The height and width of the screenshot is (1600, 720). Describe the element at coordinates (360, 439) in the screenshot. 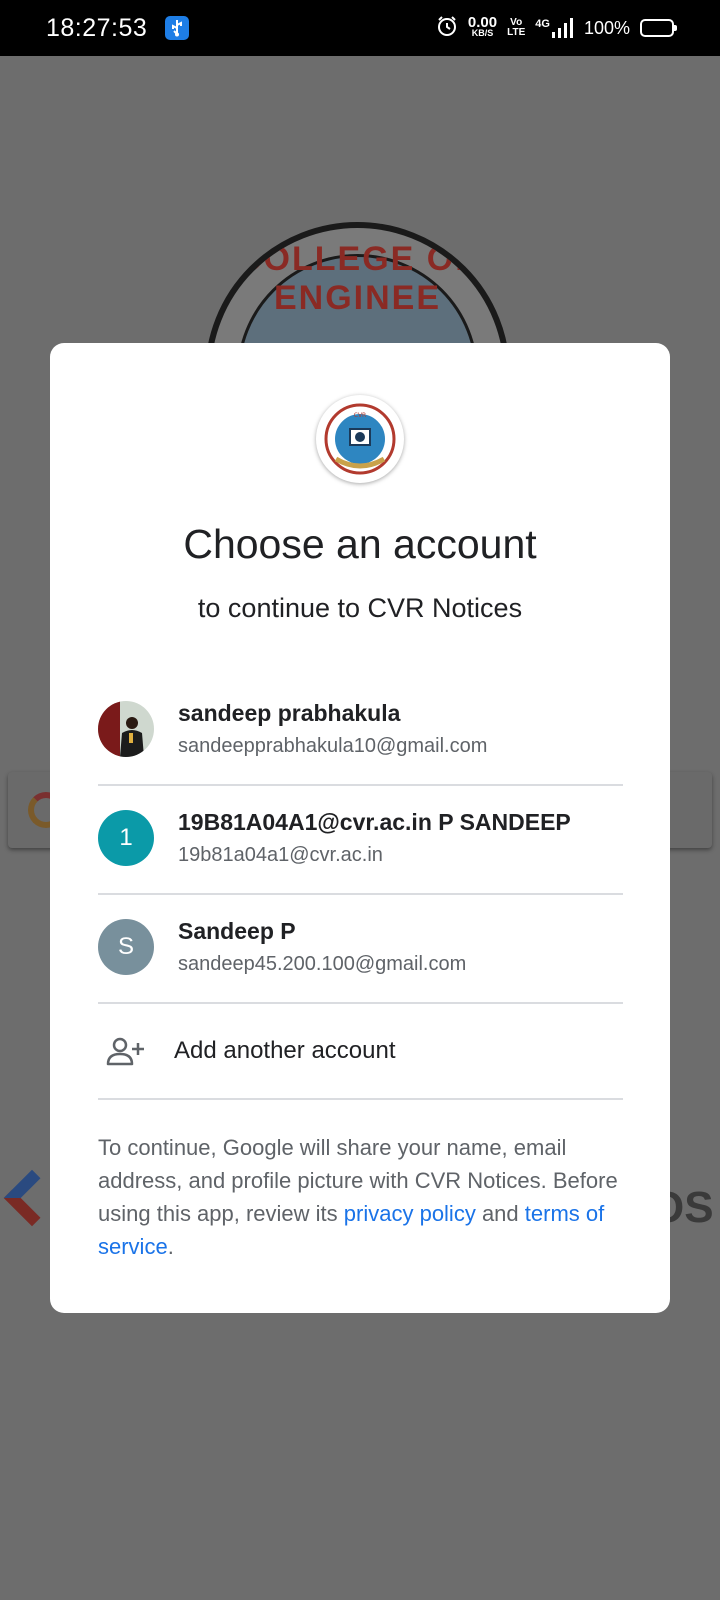

I see `app-logo: CVR` at that location.